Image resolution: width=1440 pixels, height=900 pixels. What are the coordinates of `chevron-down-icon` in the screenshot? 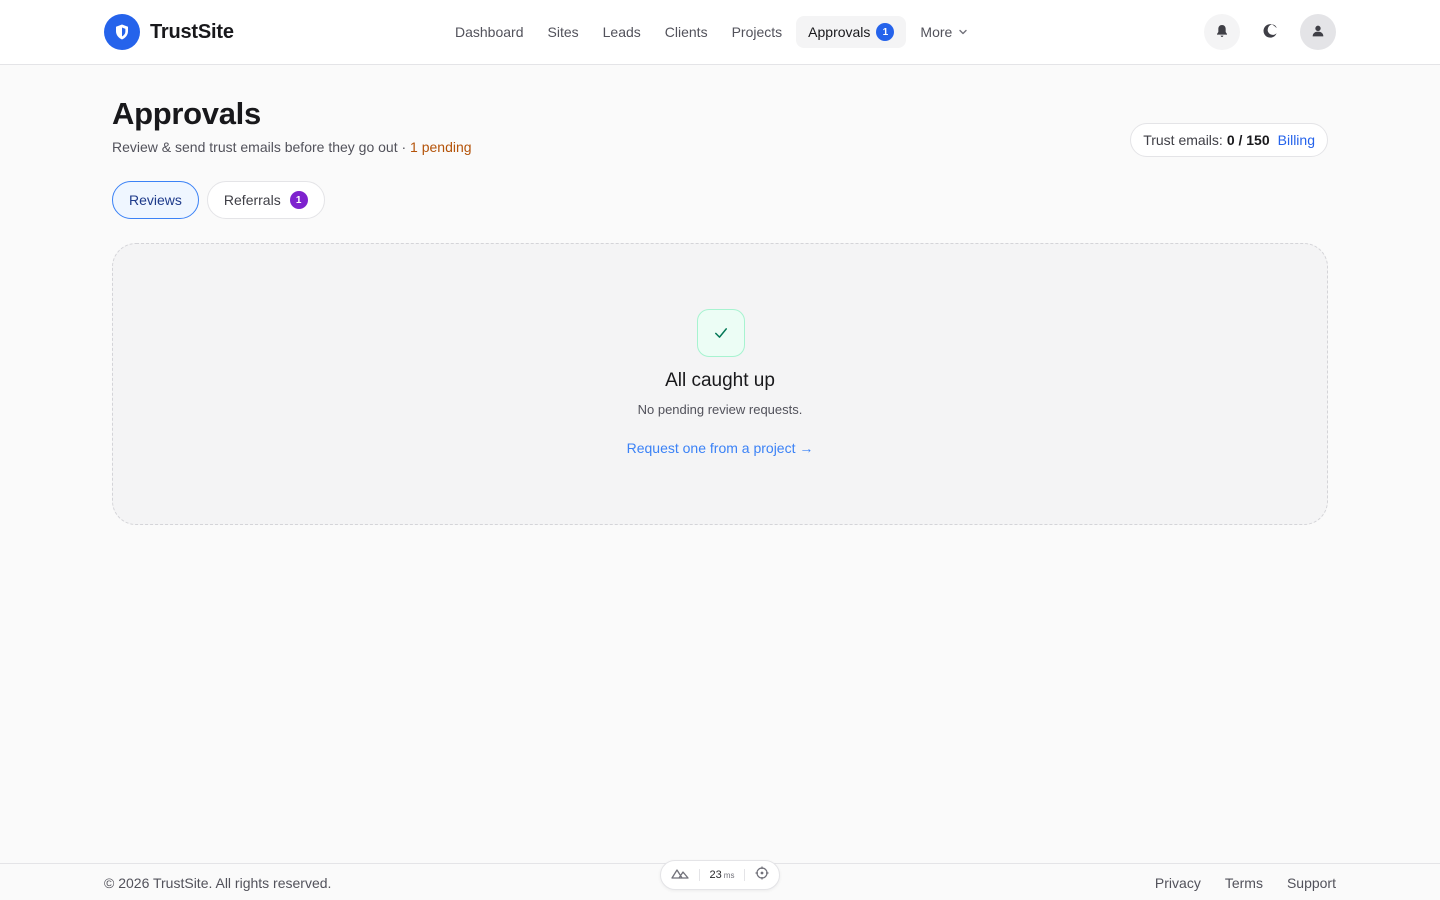 It's located at (963, 32).